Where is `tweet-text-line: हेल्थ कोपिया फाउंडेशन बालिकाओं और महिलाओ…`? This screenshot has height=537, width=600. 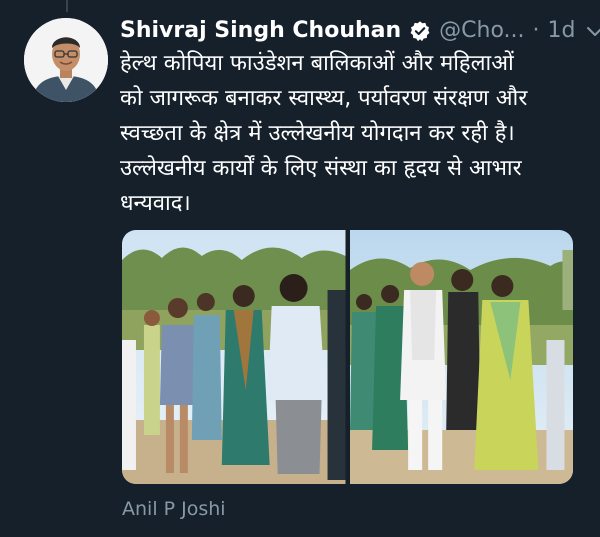
tweet-text-line: हेल्थ कोपिया फाउंडेशन बालिकाओं और महिलाओ… is located at coordinates (317, 63).